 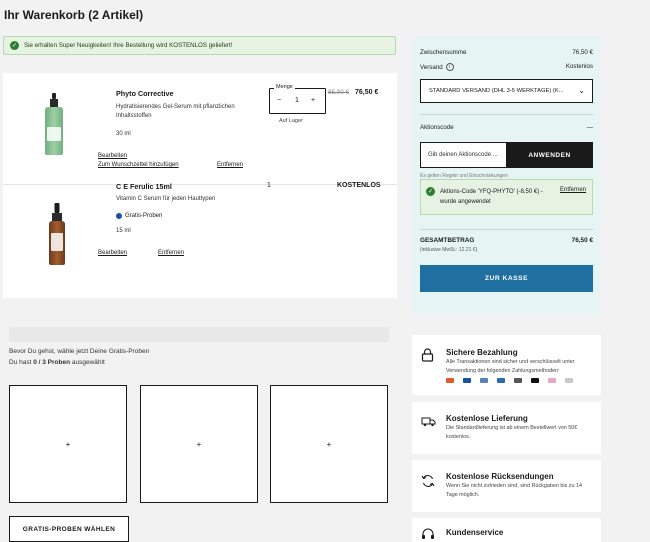 What do you see at coordinates (138, 165) in the screenshot?
I see `add-to-wishlist-link: Zum Wunschzettel hinzufügen` at bounding box center [138, 165].